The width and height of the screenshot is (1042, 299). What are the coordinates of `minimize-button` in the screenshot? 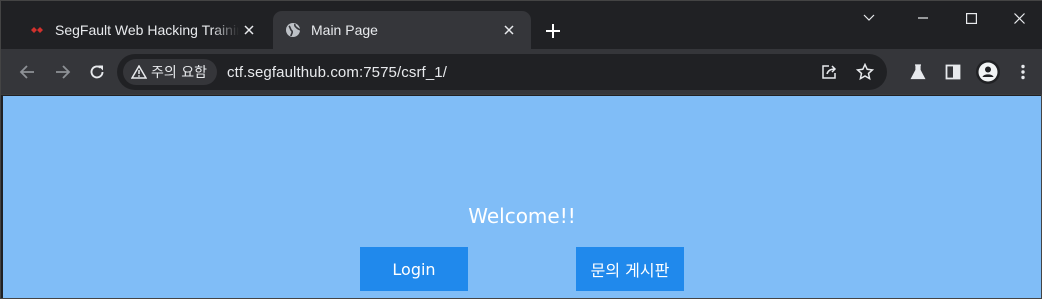 It's located at (923, 18).